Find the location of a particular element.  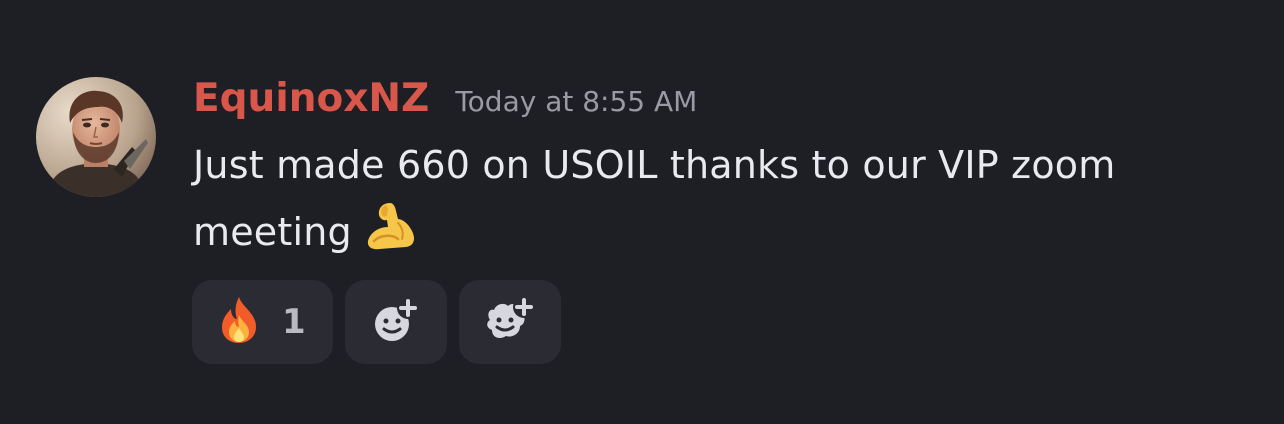

username: EquinoxNZ is located at coordinates (311, 98).